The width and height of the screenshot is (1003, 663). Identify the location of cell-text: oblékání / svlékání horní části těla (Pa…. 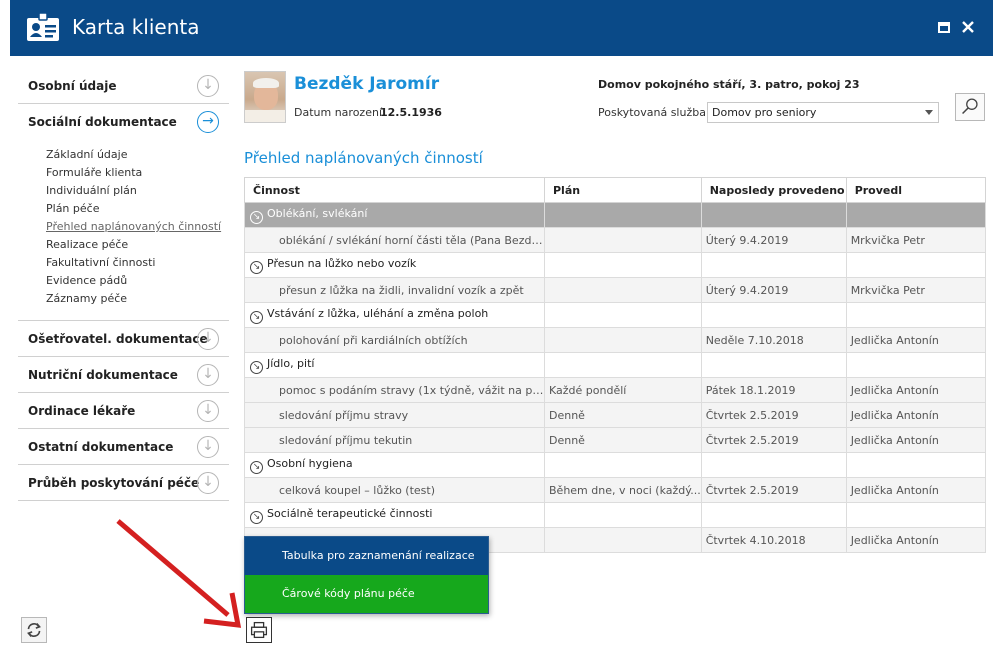
(412, 240).